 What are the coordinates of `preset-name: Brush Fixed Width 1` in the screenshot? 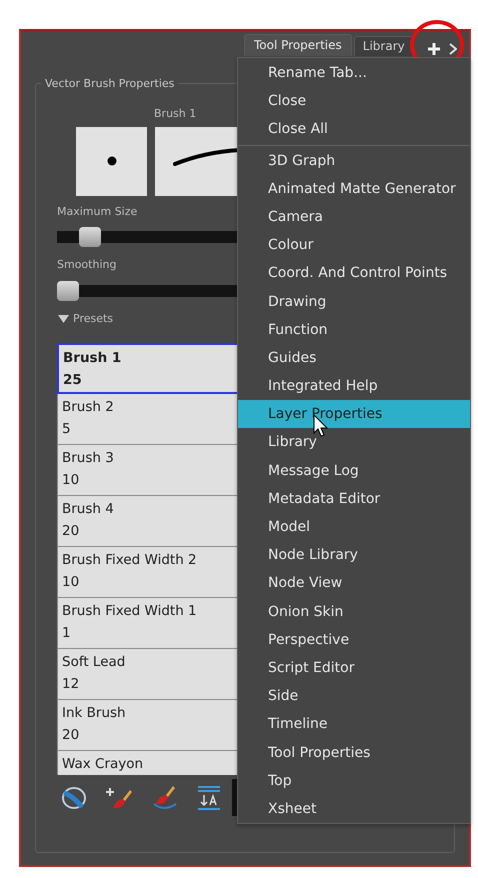 It's located at (129, 611).